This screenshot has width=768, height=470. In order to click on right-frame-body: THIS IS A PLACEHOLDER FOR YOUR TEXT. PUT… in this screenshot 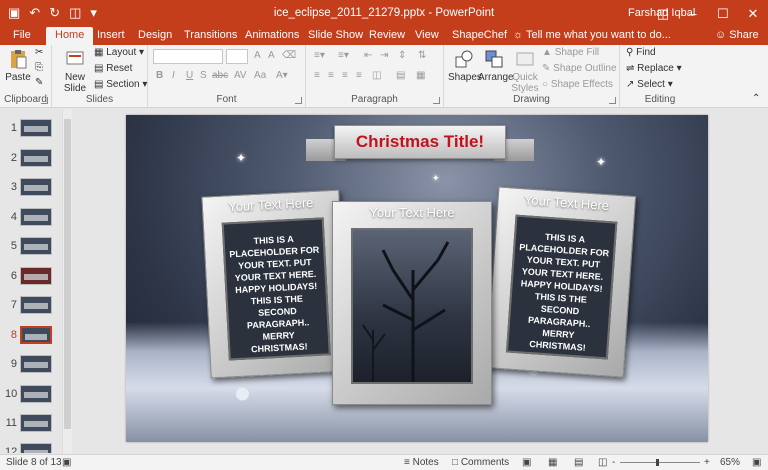, I will do `click(561, 292)`.